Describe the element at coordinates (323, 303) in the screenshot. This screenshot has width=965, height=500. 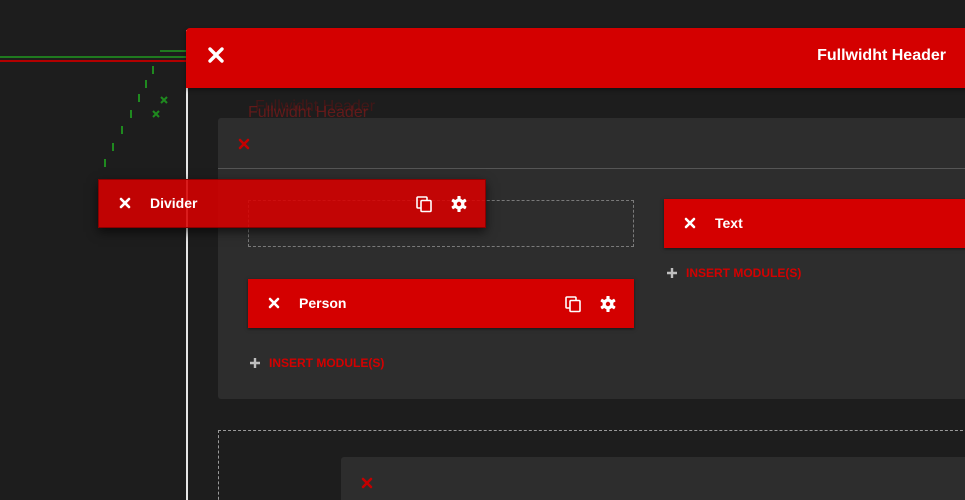
I see `module-label: Person` at that location.